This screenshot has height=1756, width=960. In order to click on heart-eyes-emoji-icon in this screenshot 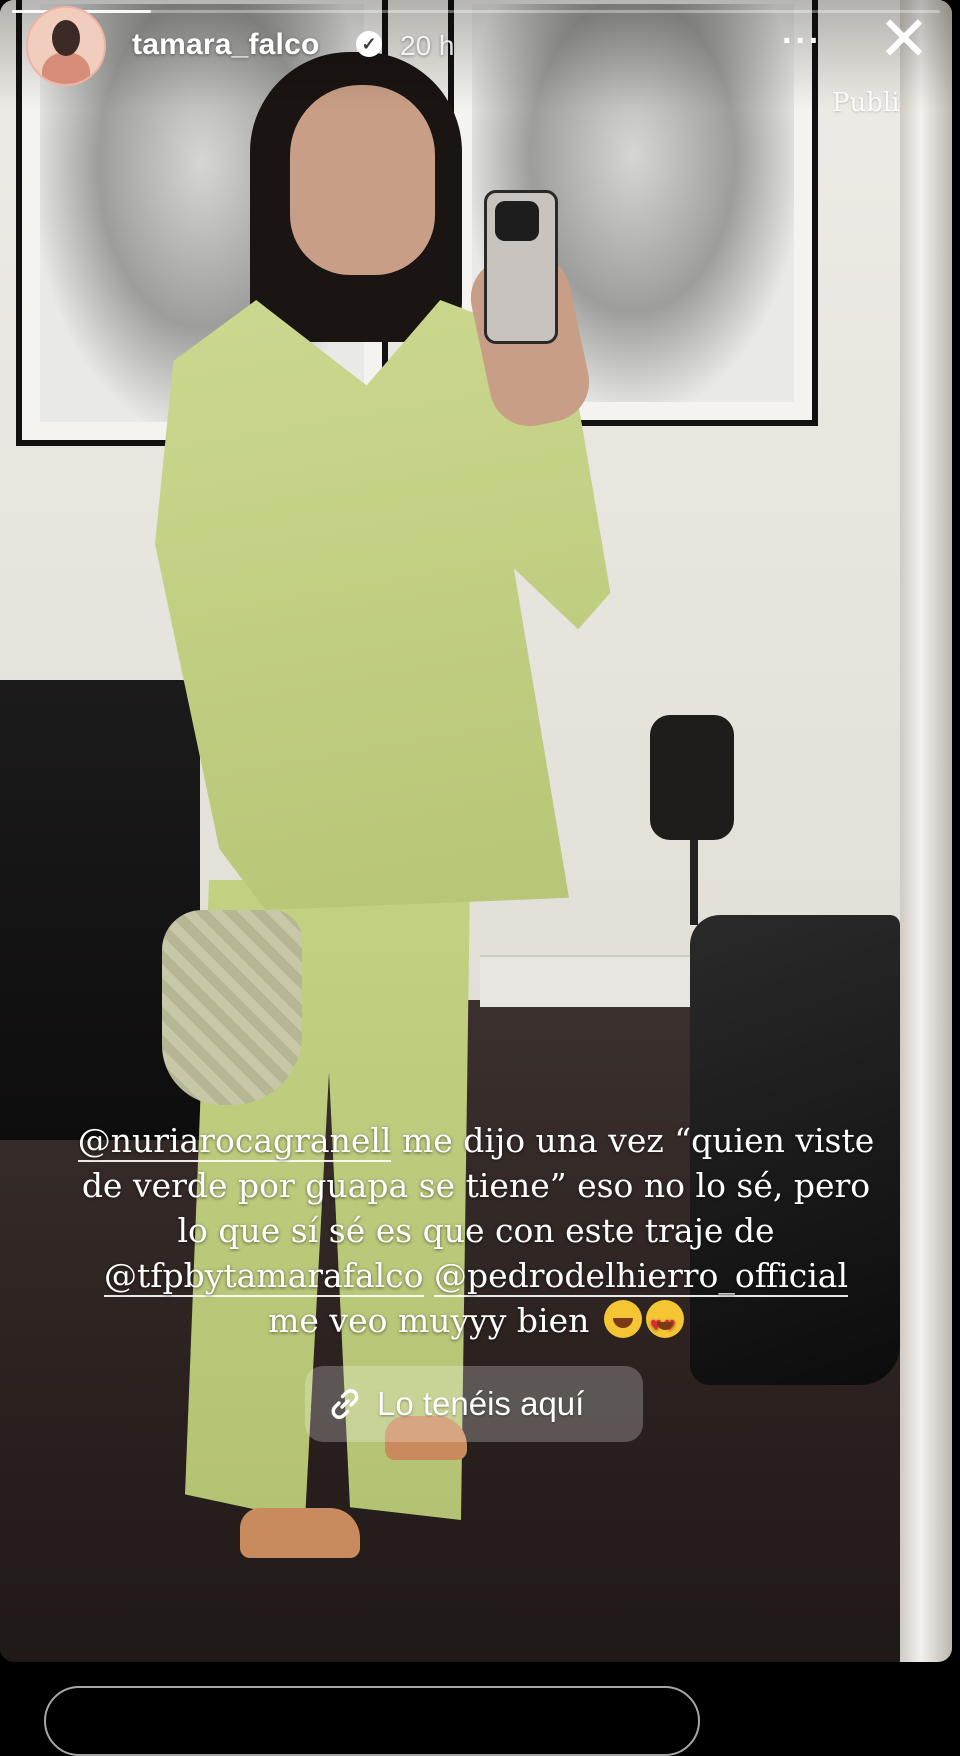, I will do `click(664, 1324)`.